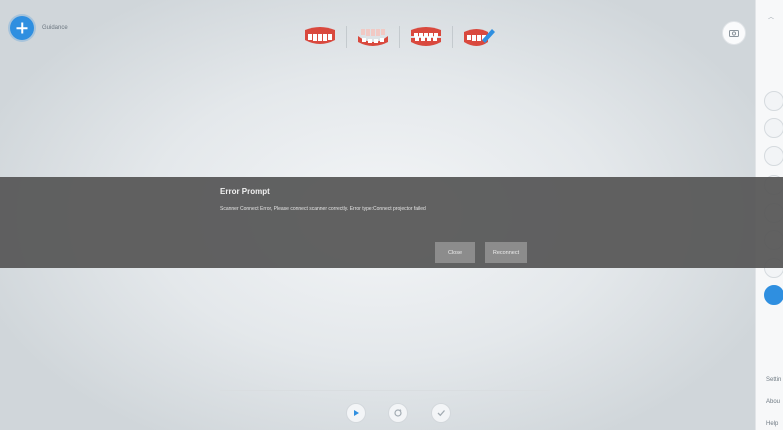 This screenshot has height=430, width=783. Describe the element at coordinates (773, 156) in the screenshot. I see `pan-icon` at that location.